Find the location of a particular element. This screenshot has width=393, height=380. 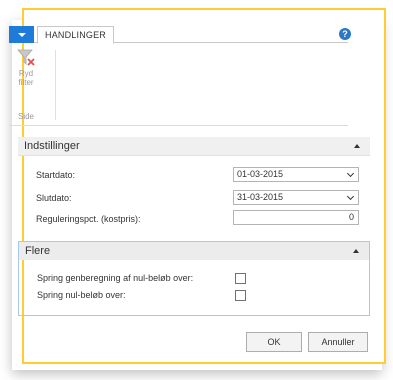

tab-handlinger: HANDLINGER is located at coordinates (76, 35).